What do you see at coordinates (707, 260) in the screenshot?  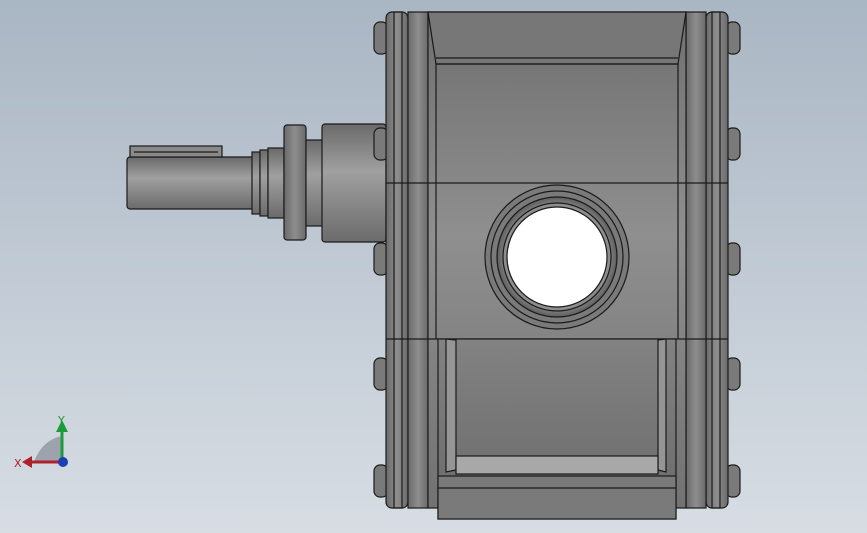 I see `right-cover` at bounding box center [707, 260].